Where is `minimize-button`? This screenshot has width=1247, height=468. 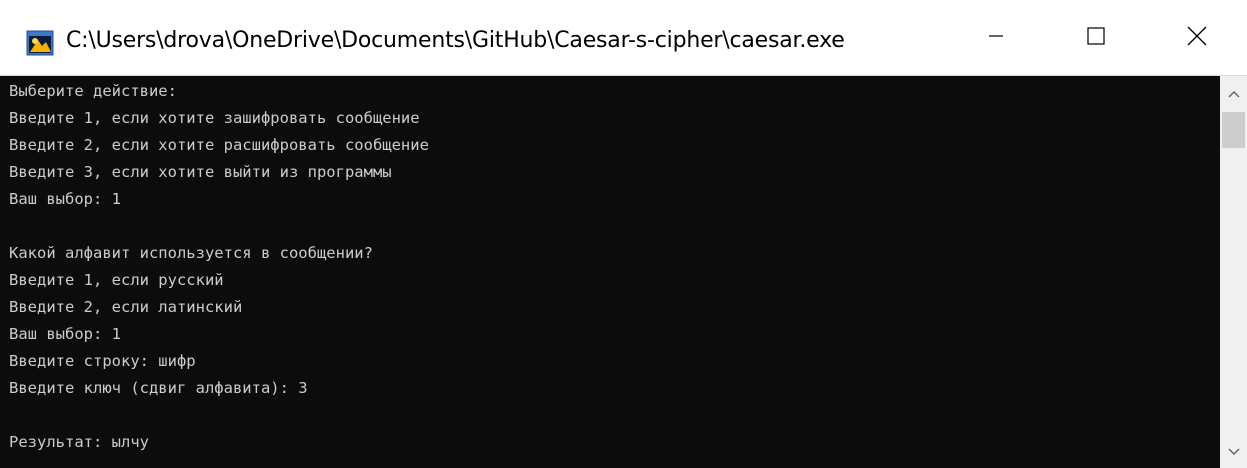 minimize-button is located at coordinates (996, 38).